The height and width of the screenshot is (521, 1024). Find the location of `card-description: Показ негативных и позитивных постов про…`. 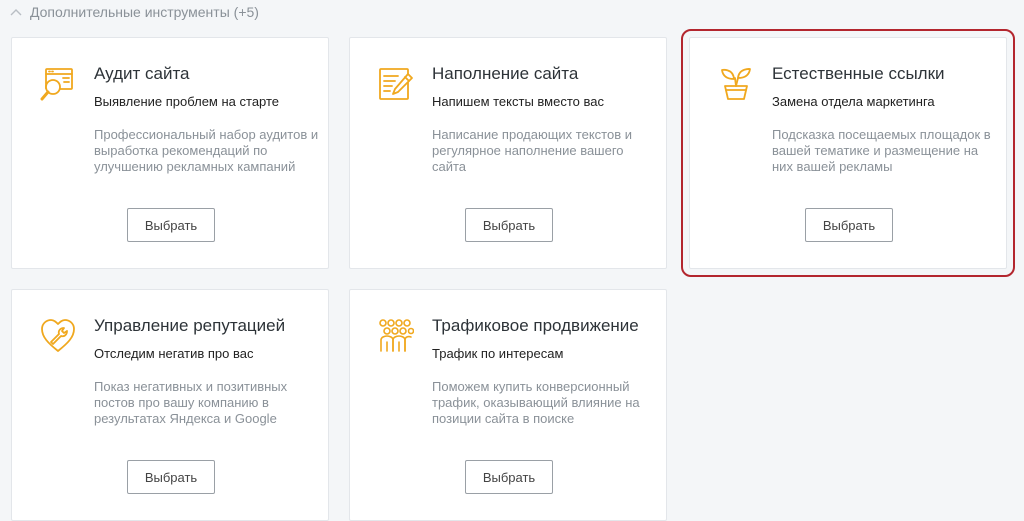

card-description: Показ негативных и позитивных постов про… is located at coordinates (191, 402).